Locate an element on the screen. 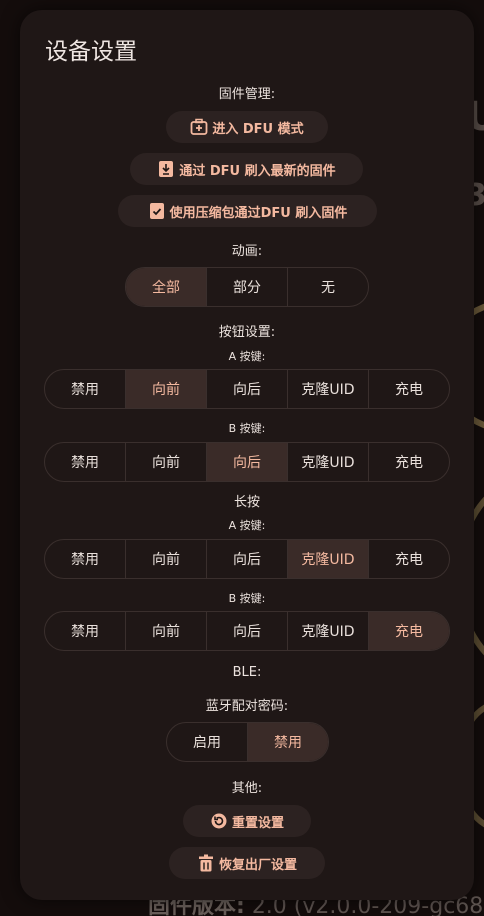  a-option-charge: 充电 is located at coordinates (408, 389).